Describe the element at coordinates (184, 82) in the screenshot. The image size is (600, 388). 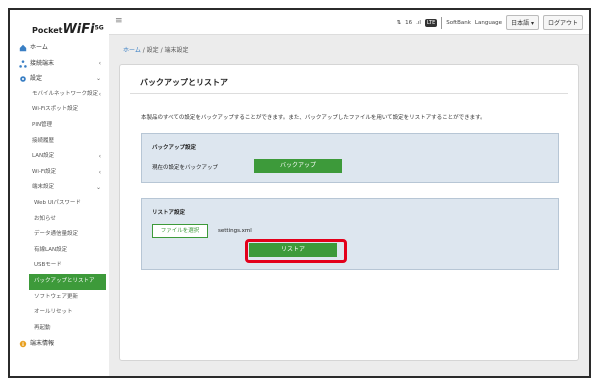
I see `page-title: バックアップとリストア` at that location.